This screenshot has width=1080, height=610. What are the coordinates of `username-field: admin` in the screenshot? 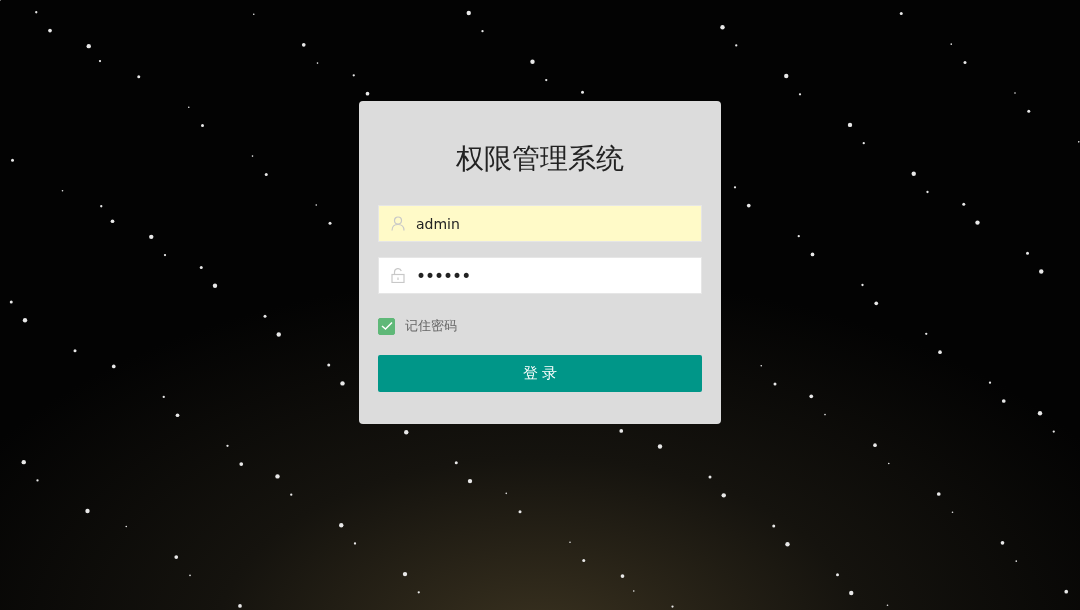 It's located at (540, 223).